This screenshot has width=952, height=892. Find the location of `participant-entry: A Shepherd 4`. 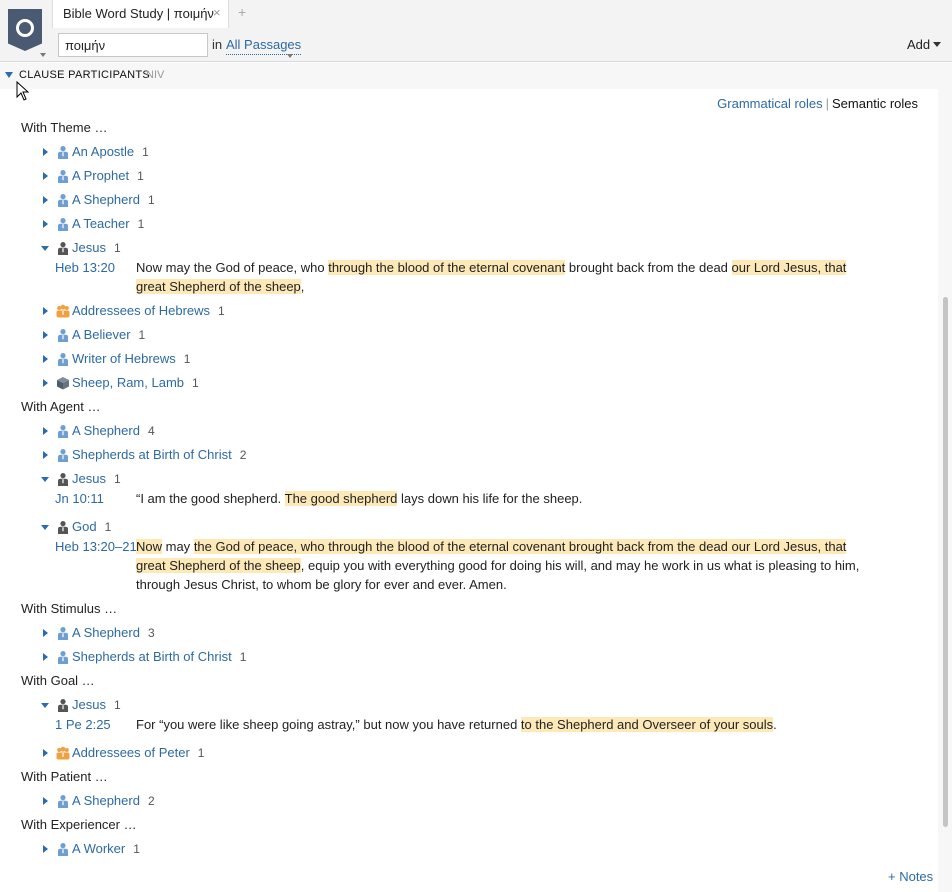

participant-entry: A Shepherd 4 is located at coordinates (113, 430).